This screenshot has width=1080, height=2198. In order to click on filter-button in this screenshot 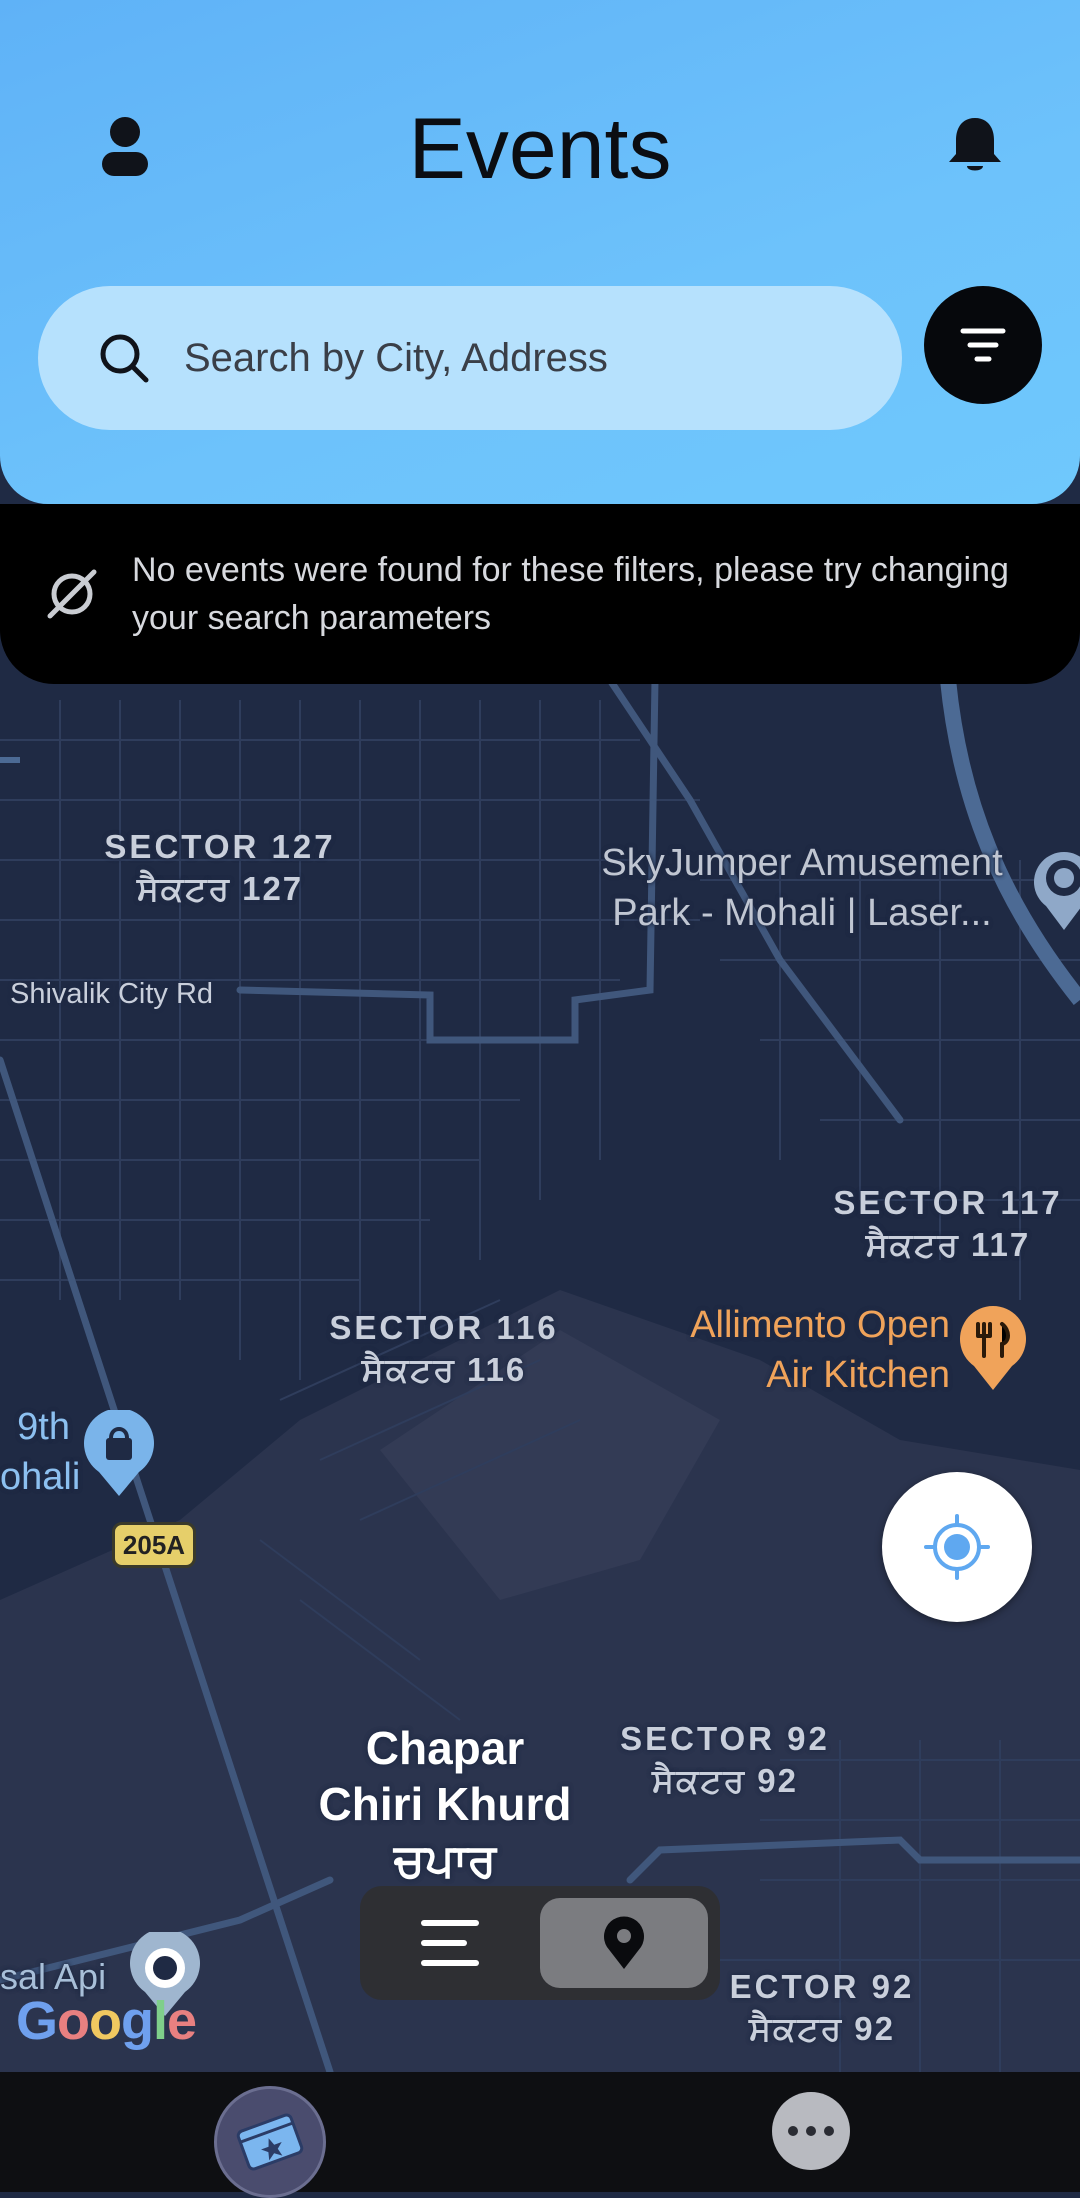, I will do `click(983, 345)`.